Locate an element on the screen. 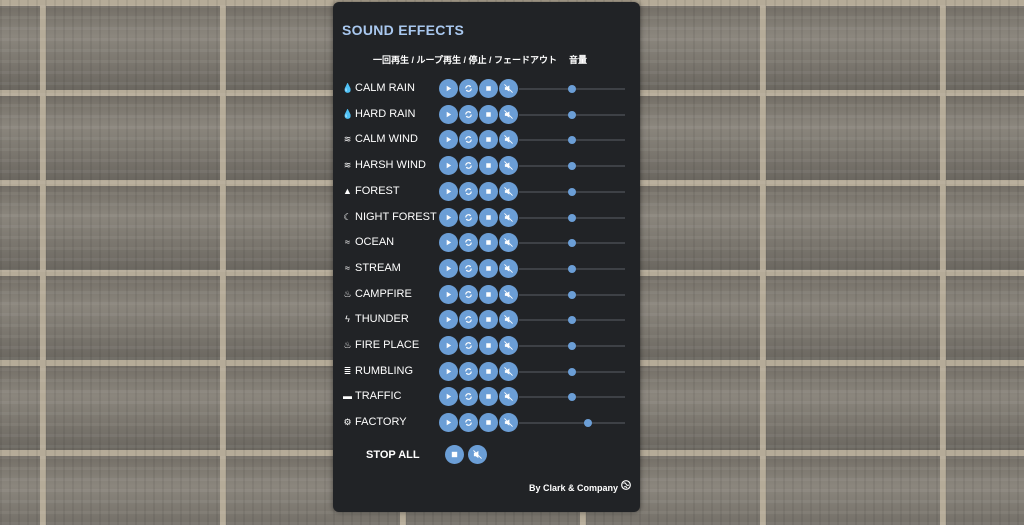  sound-row: ≈ STREAM is located at coordinates (487, 268).